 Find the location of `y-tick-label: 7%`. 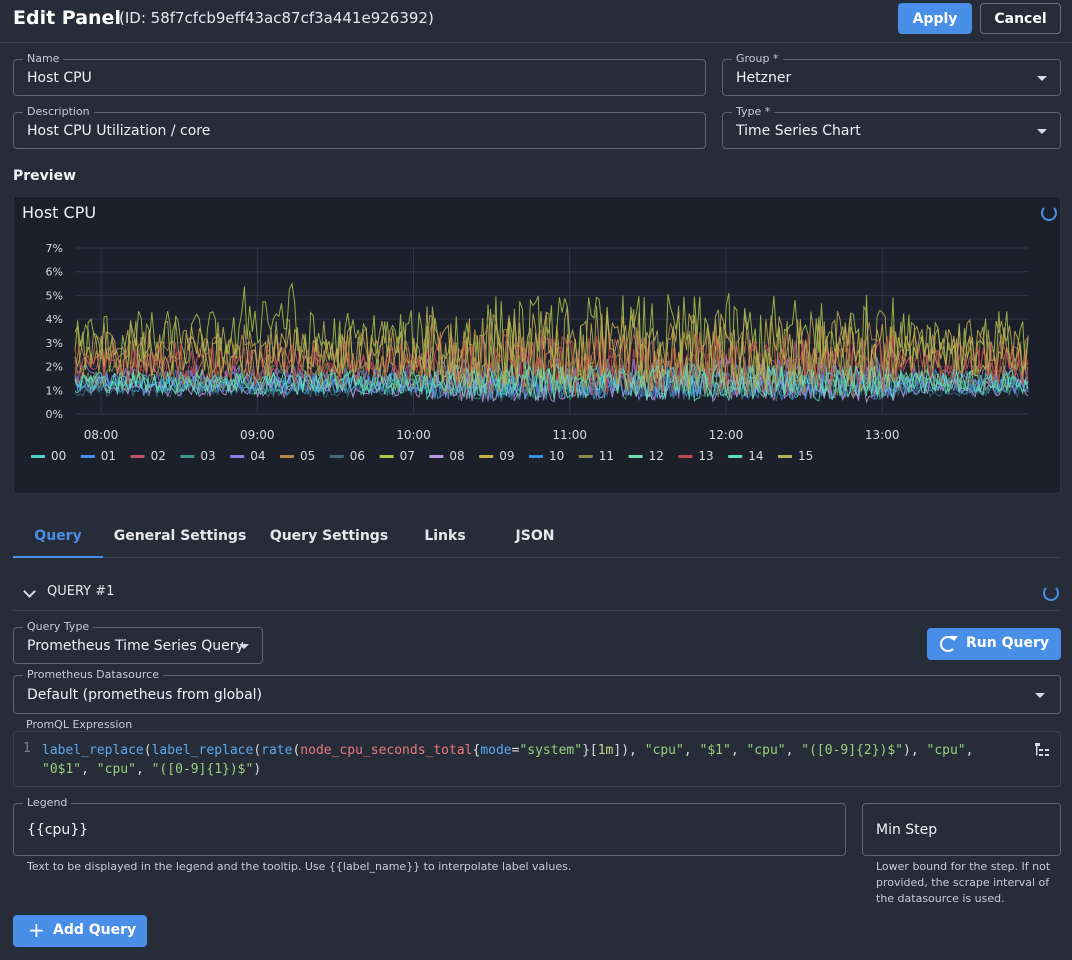

y-tick-label: 7% is located at coordinates (54, 248).